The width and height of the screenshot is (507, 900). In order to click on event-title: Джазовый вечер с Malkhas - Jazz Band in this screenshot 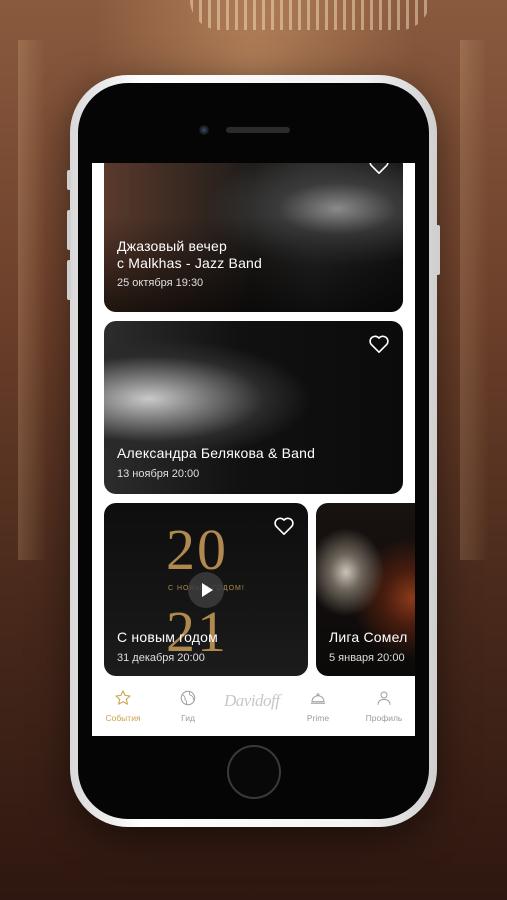, I will do `click(189, 255)`.